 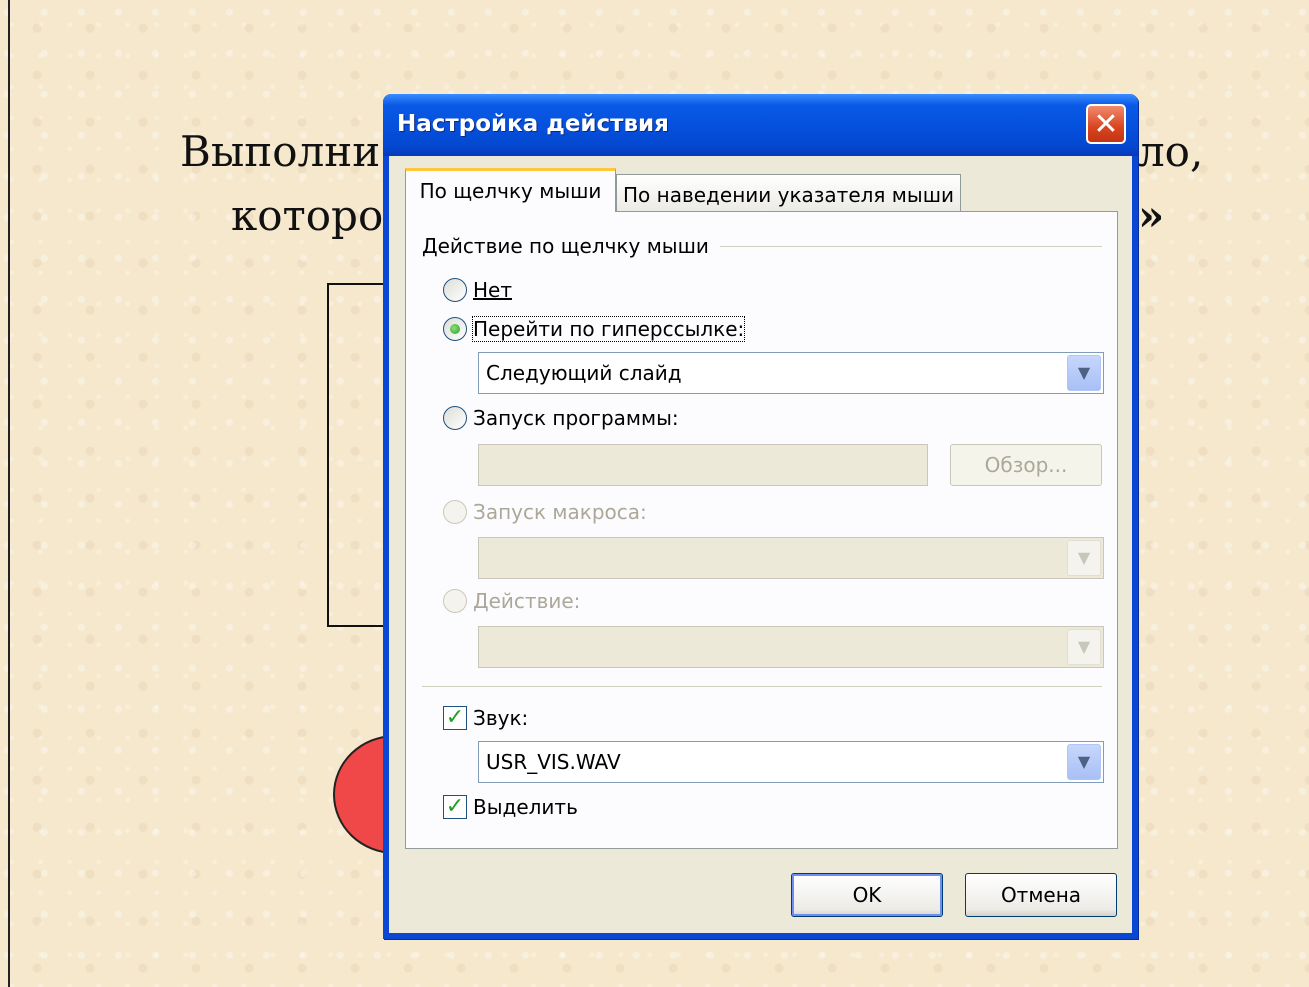 I want to click on sound-select: USR_VIS.WAV ▼, so click(x=791, y=762).